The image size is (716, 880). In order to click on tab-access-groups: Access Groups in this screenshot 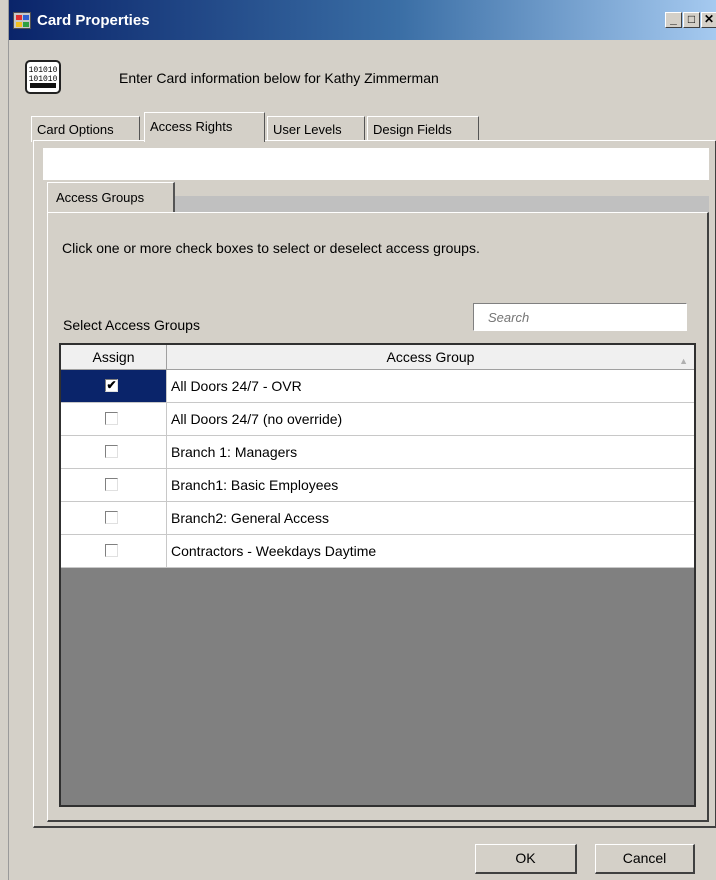, I will do `click(111, 197)`.